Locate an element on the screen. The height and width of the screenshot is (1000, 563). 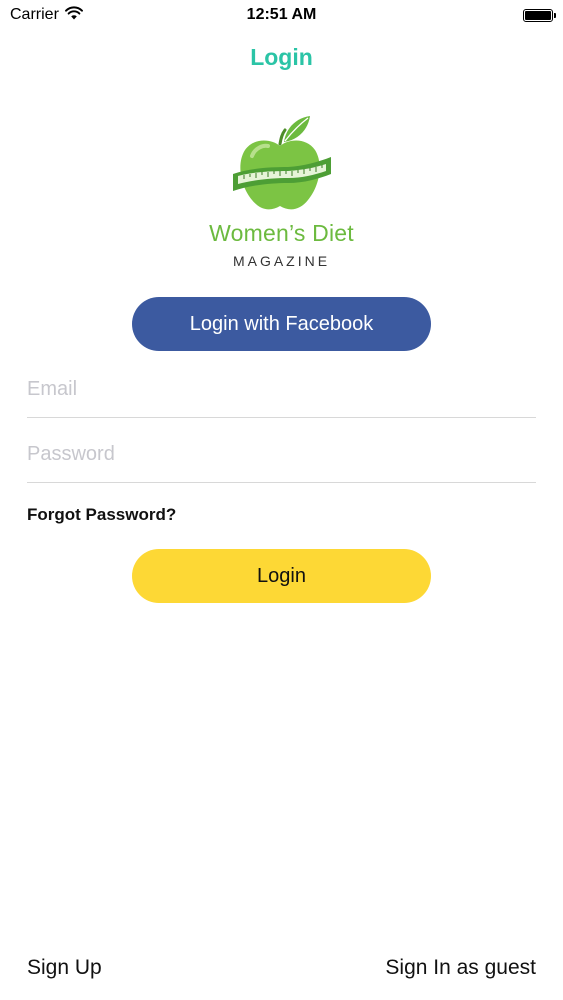
status-bar: Carrier 12:51 AM is located at coordinates (281, 15).